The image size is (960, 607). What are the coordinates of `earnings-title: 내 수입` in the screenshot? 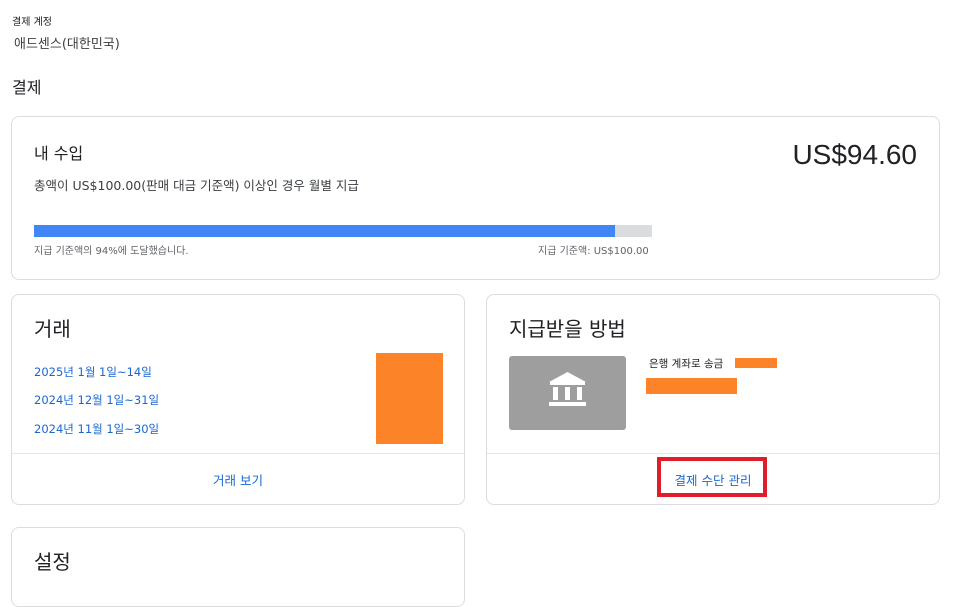 It's located at (59, 153).